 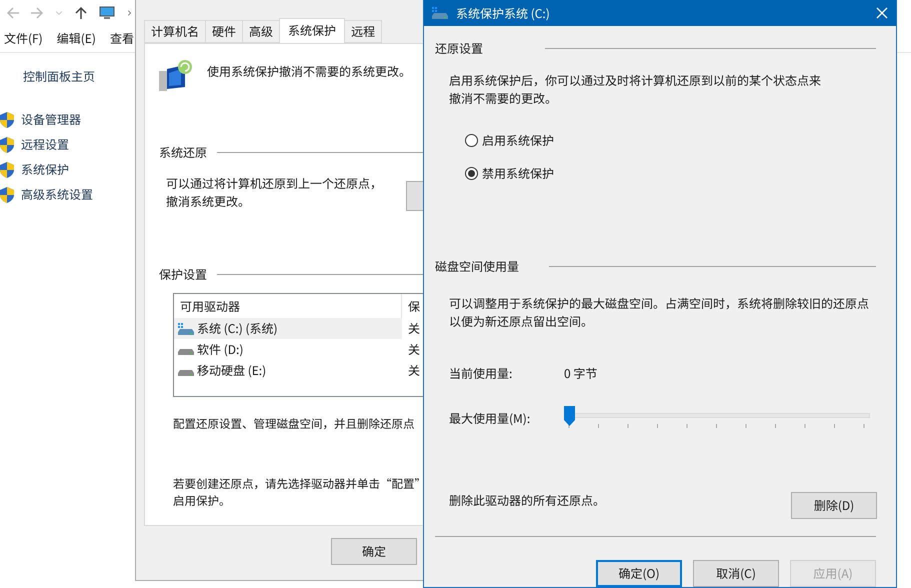 What do you see at coordinates (107, 13) in the screenshot?
I see `computer-icon` at bounding box center [107, 13].